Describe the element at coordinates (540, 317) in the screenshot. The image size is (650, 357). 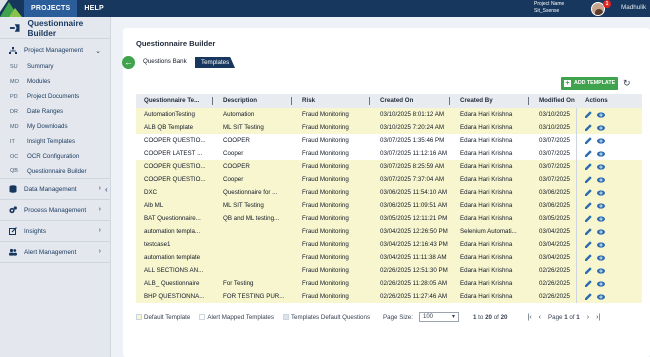
I see `previous-page-icon: ‹` at that location.